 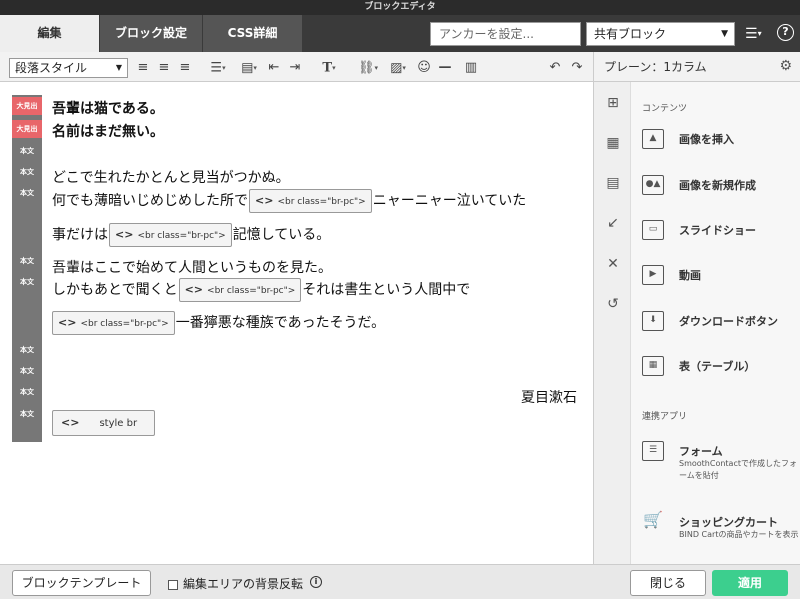 I want to click on bg-invert-label: 編集エリアの背景反転, so click(x=243, y=584).